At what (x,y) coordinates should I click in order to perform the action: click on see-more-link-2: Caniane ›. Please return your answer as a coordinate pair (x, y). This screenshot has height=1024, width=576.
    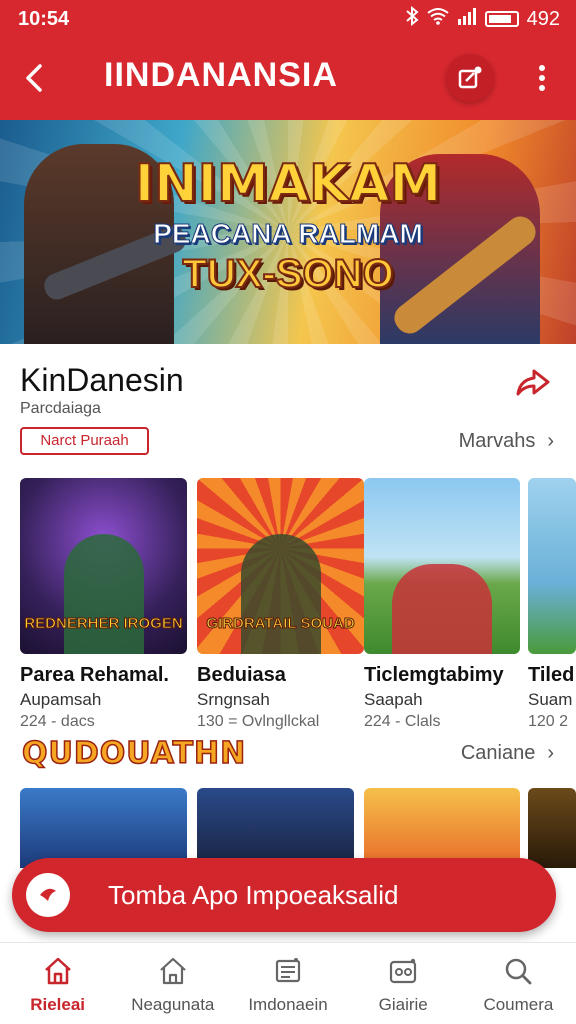
    Looking at the image, I should click on (507, 753).